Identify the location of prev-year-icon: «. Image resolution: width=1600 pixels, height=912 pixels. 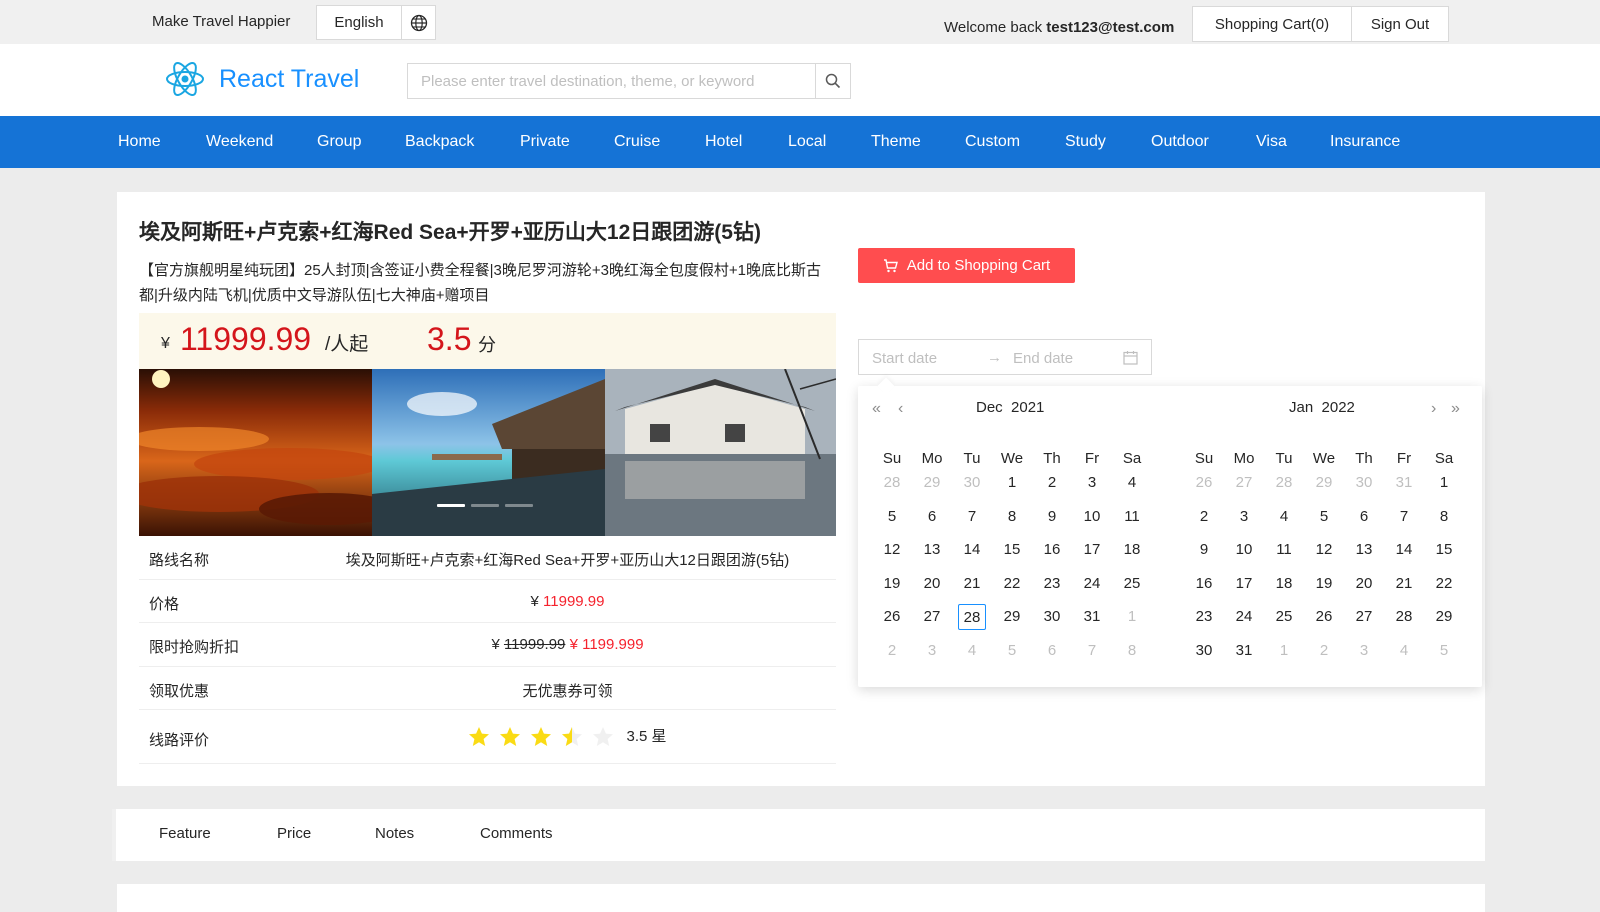
(876, 409).